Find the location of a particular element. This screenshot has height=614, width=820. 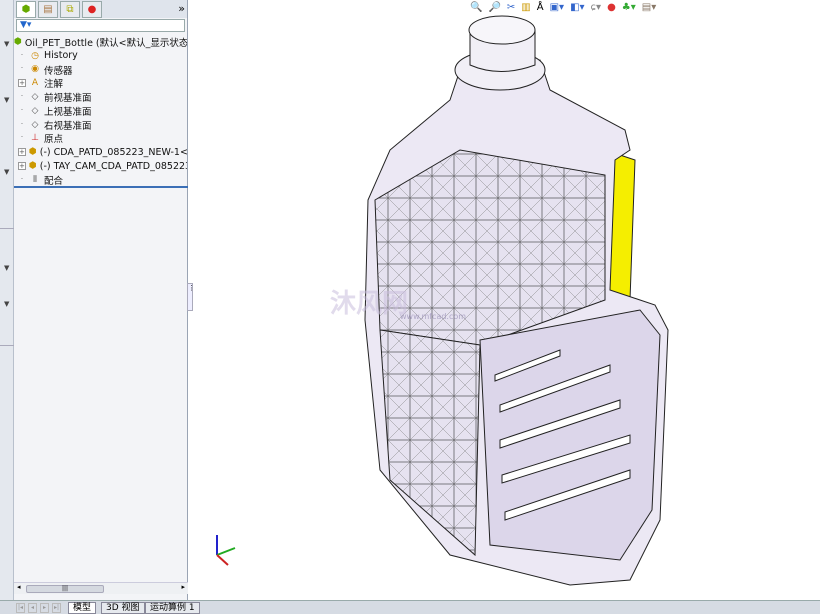

first-tab-icon: |◂ is located at coordinates (20, 608).